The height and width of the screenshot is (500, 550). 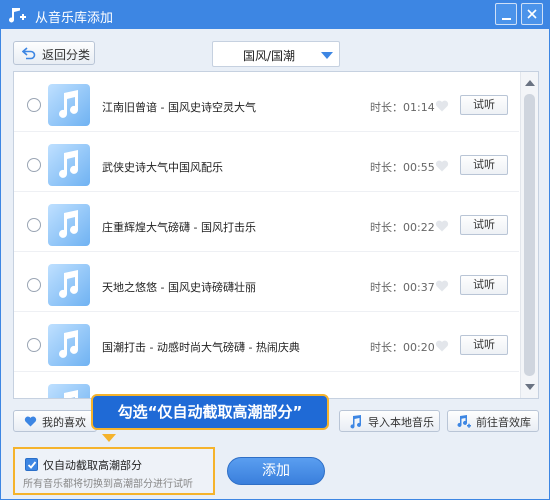 What do you see at coordinates (266, 162) in the screenshot?
I see `list-item: 武侠史诗大气中国风配乐 时长：00:55 试听` at bounding box center [266, 162].